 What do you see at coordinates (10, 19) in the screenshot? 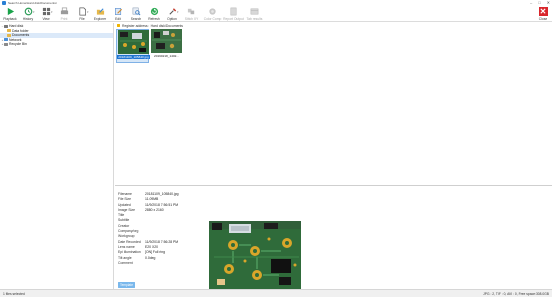
I see `playback-label: Playback` at bounding box center [10, 19].